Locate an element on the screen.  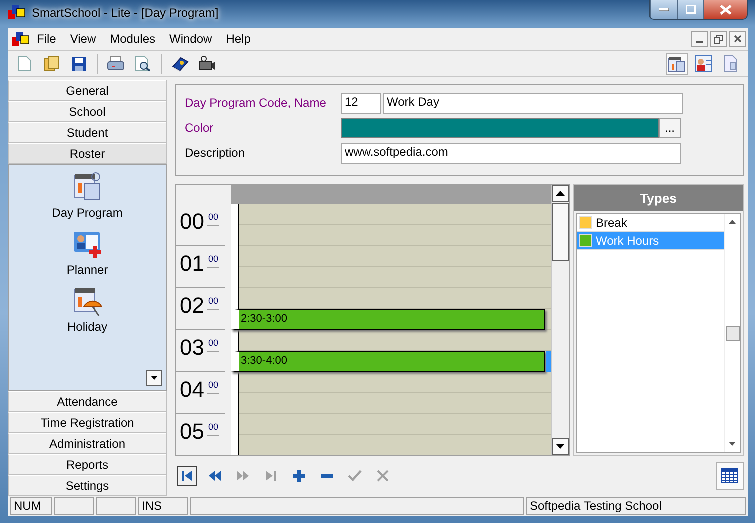
down-arrow-icon is located at coordinates (560, 446).